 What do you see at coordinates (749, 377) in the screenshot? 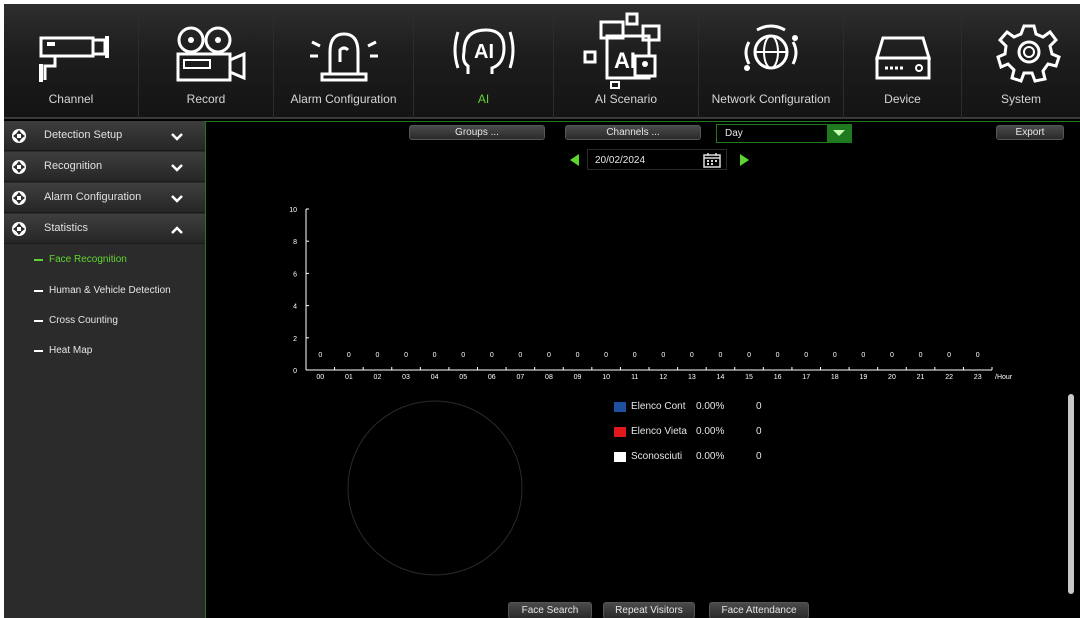
I see `x-tick-label: 15` at bounding box center [749, 377].